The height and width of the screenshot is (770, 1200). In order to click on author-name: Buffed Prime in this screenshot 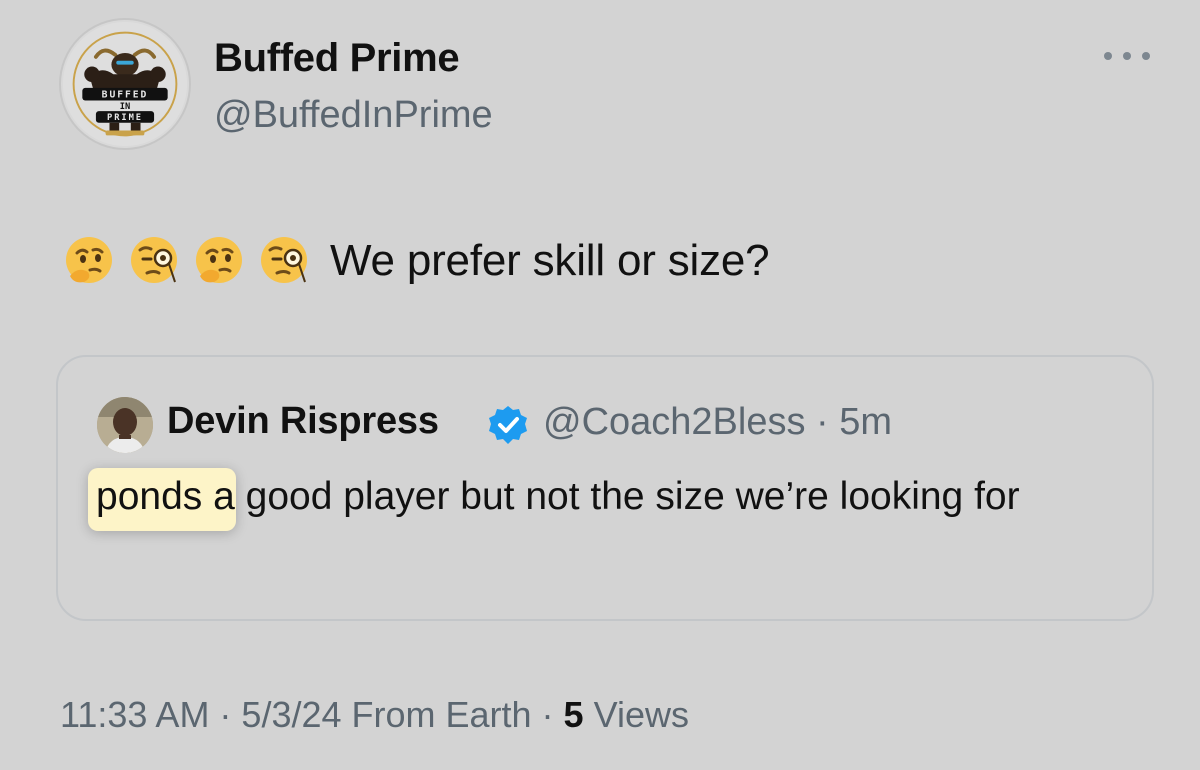, I will do `click(337, 58)`.